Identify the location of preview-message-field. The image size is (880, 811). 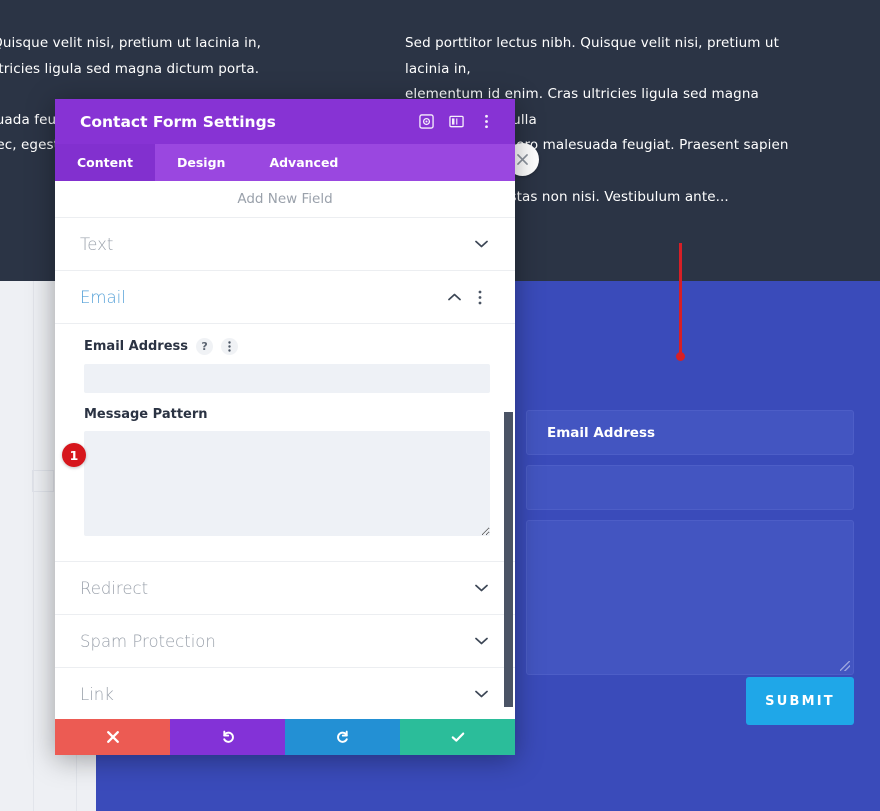
(690, 597).